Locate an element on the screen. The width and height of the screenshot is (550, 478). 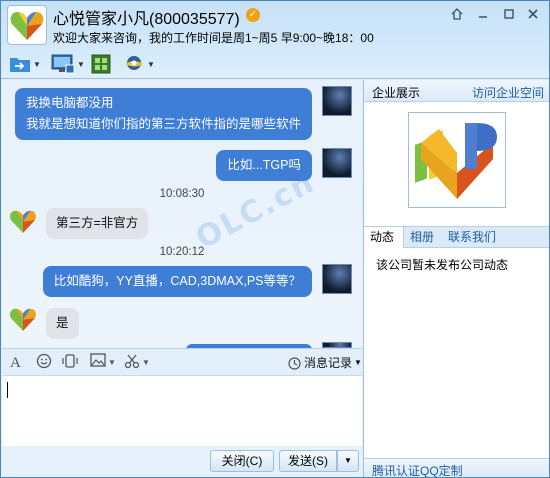
remote-desktop-icon is located at coordinates (63, 64).